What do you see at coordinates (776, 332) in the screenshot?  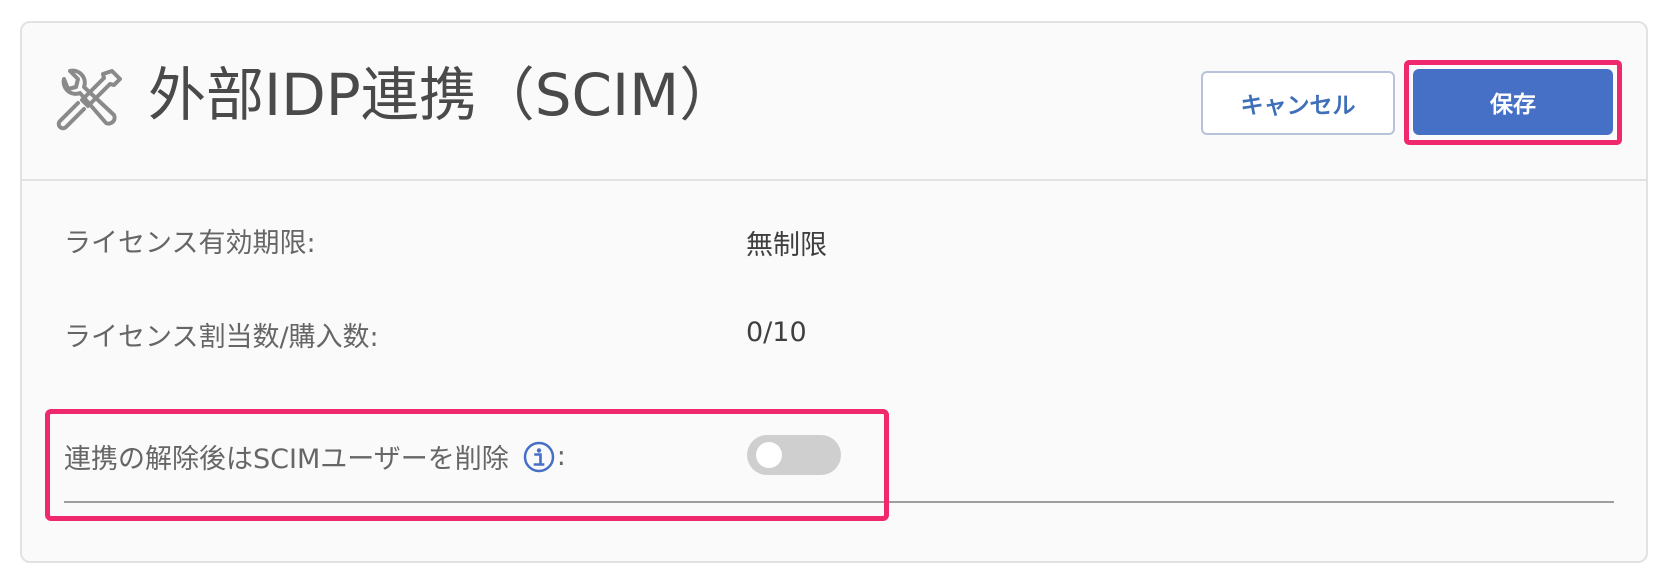 I see `license-count-value: 0/10` at bounding box center [776, 332].